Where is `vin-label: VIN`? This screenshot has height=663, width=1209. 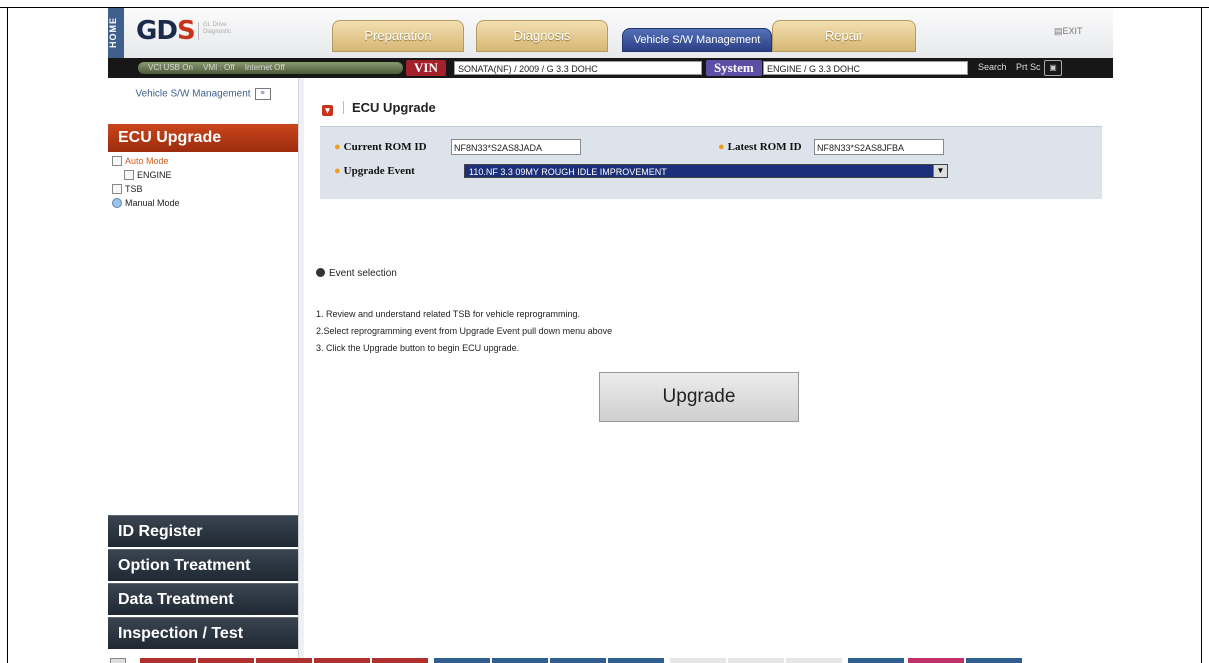
vin-label: VIN is located at coordinates (426, 68).